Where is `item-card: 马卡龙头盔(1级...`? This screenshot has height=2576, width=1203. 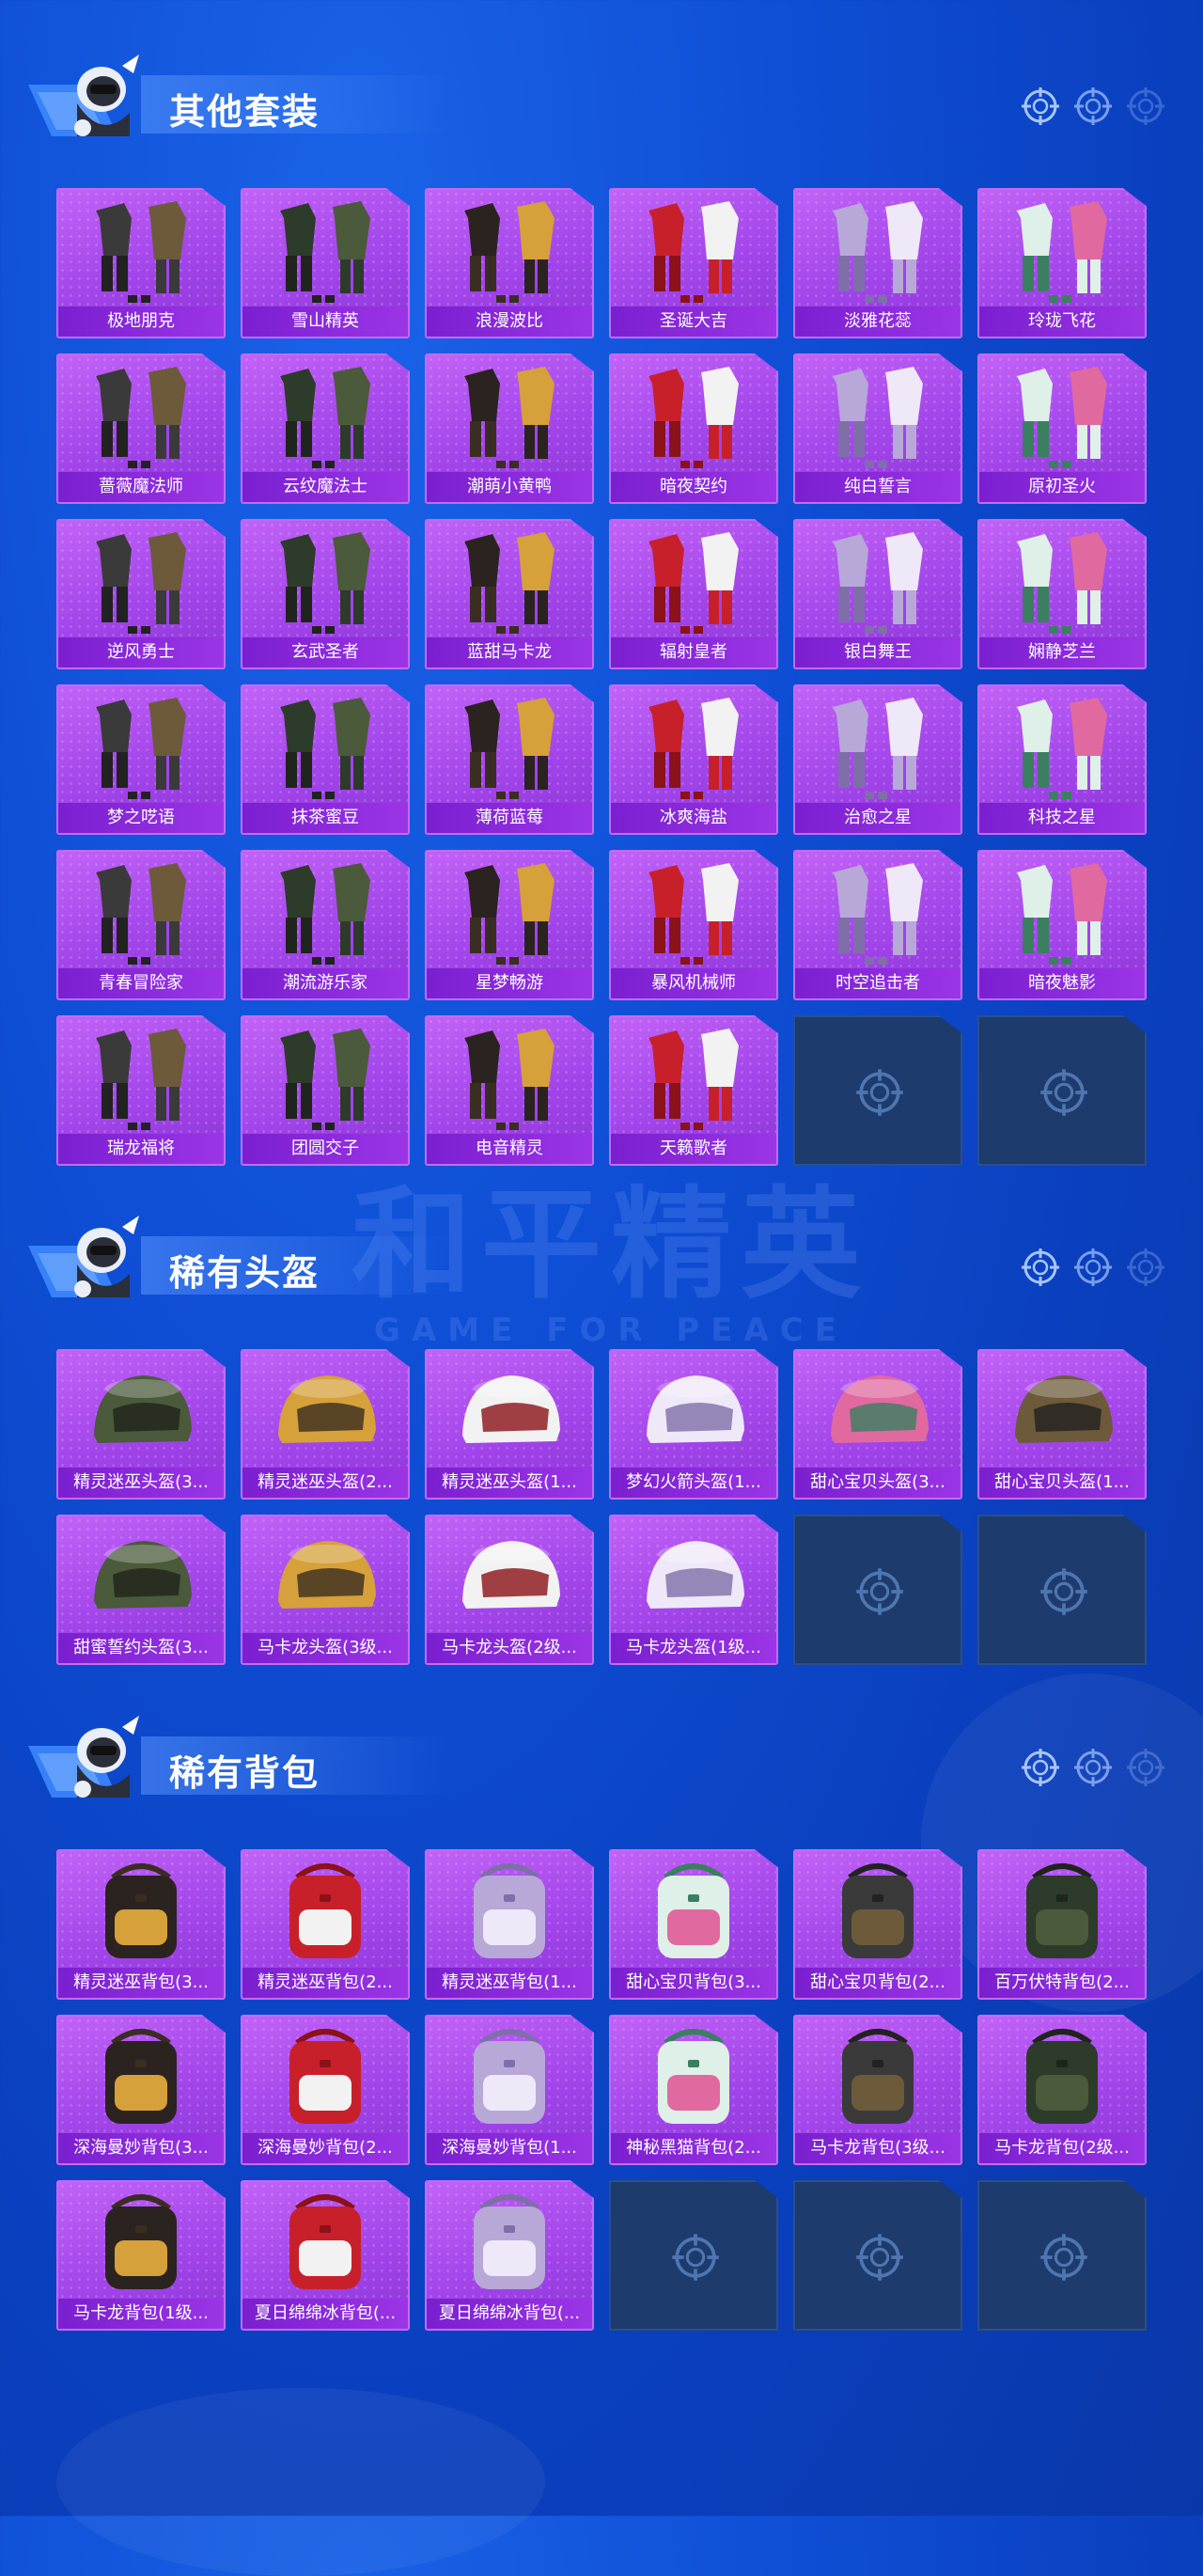
item-card: 马卡龙头盔(1级... is located at coordinates (693, 1590).